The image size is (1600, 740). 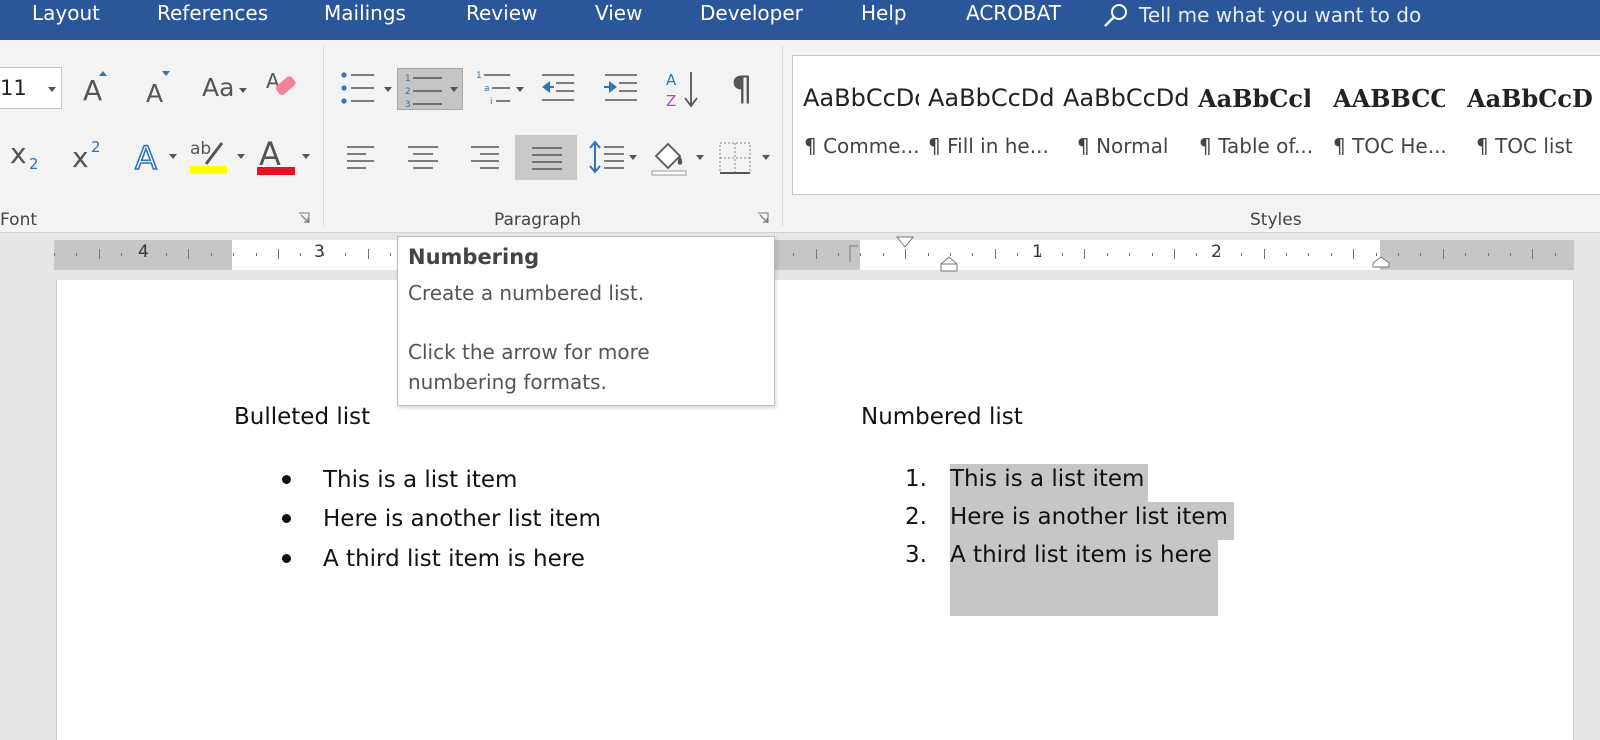 What do you see at coordinates (916, 479) in the screenshot?
I see `numbered-list-marker: 1.` at bounding box center [916, 479].